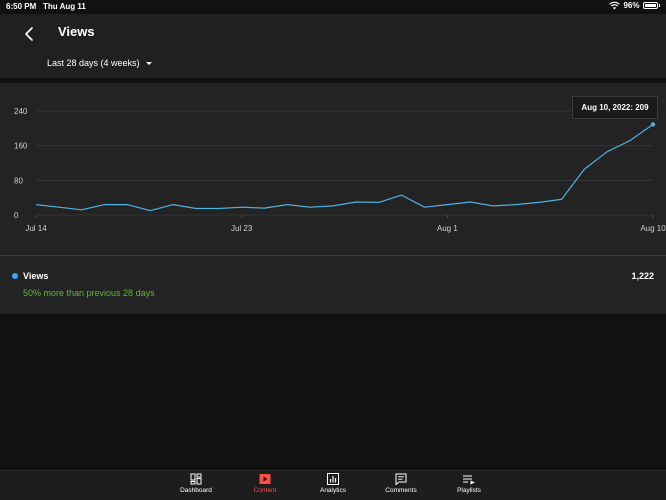  Describe the element at coordinates (36, 228) in the screenshot. I see `x-tick-label: Jul 14` at that location.